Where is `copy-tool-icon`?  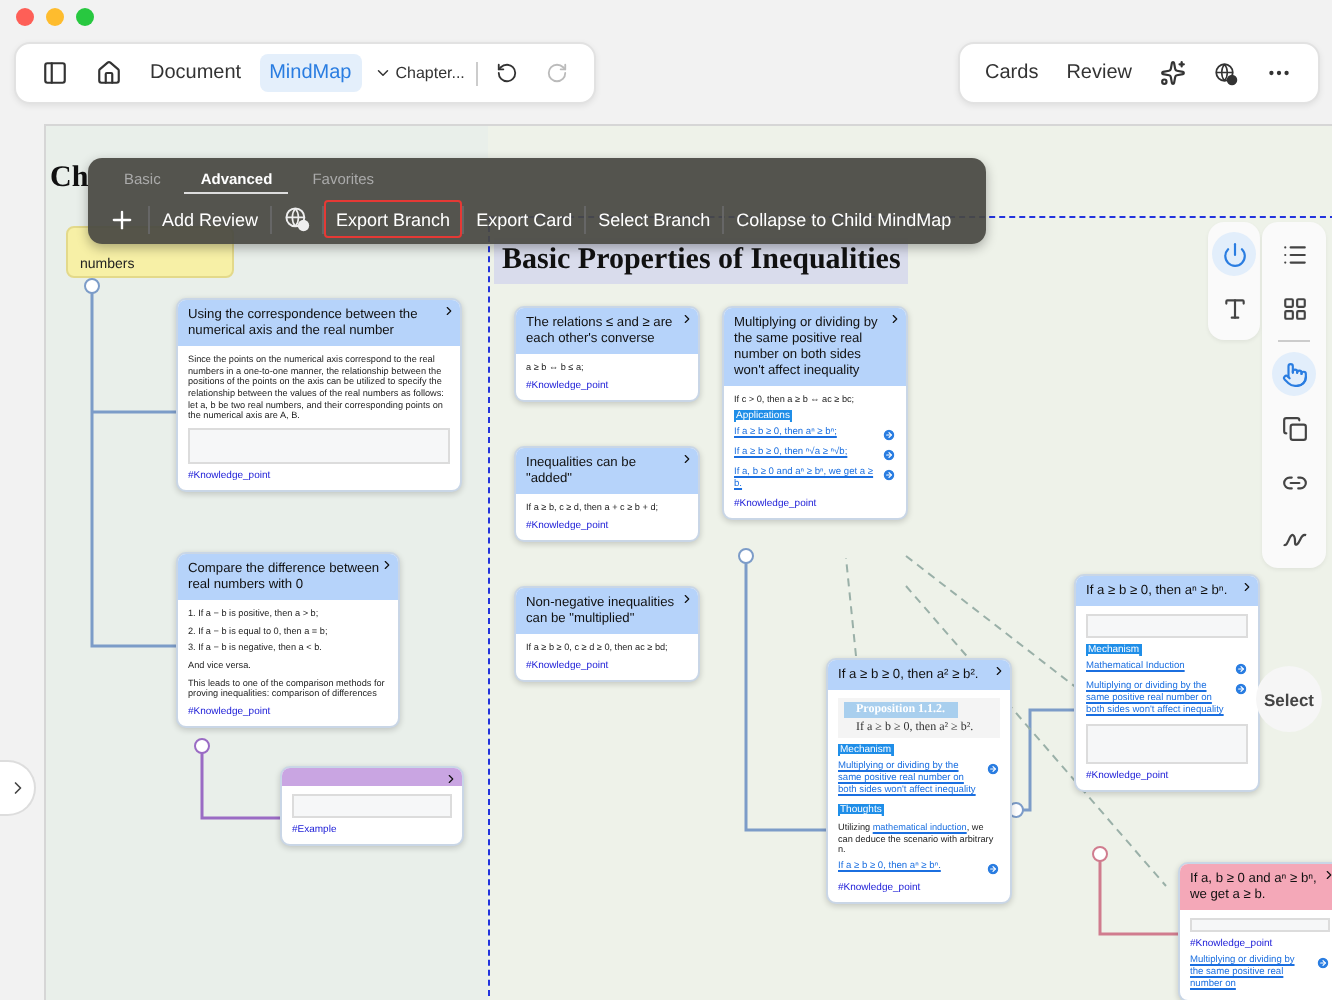 copy-tool-icon is located at coordinates (1294, 428).